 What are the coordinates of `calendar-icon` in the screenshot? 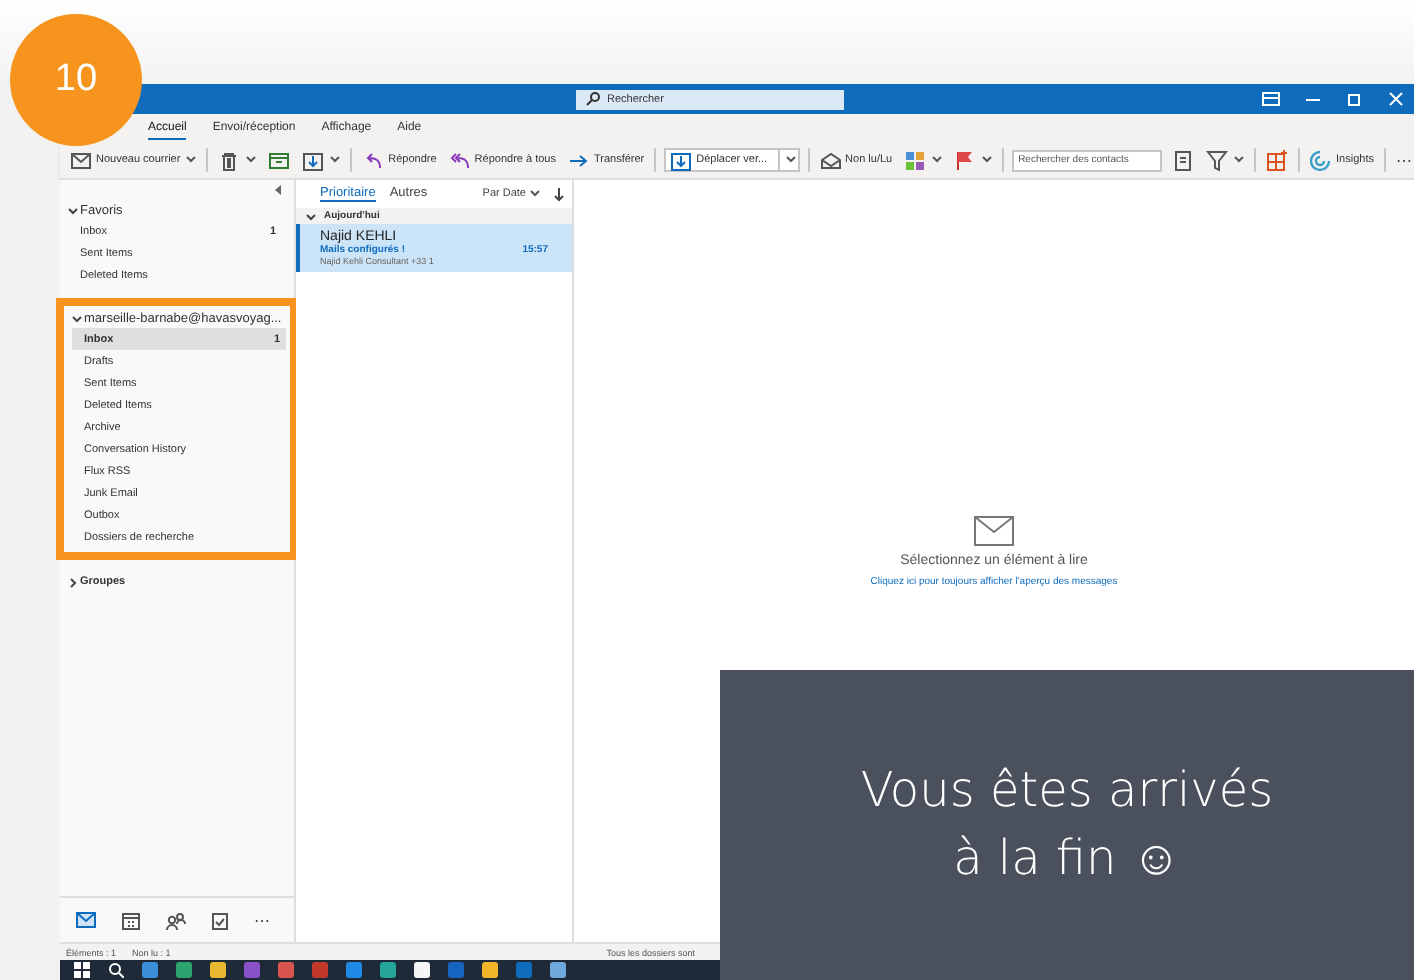 It's located at (131, 920).